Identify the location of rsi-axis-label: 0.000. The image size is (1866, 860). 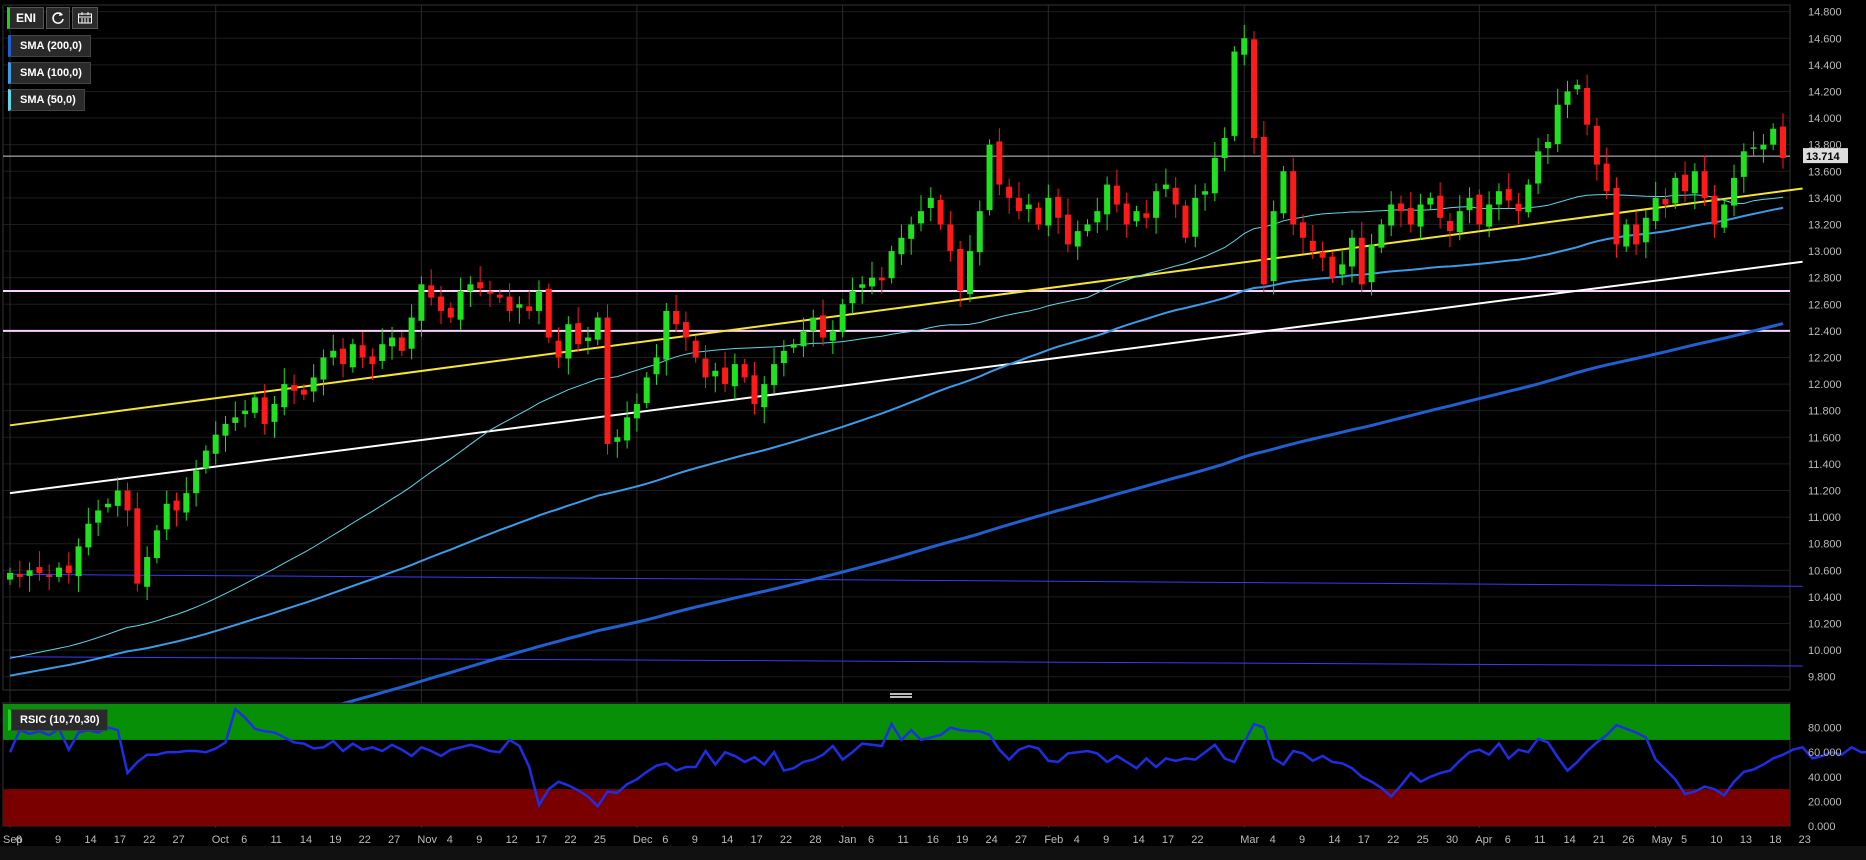
(1822, 827).